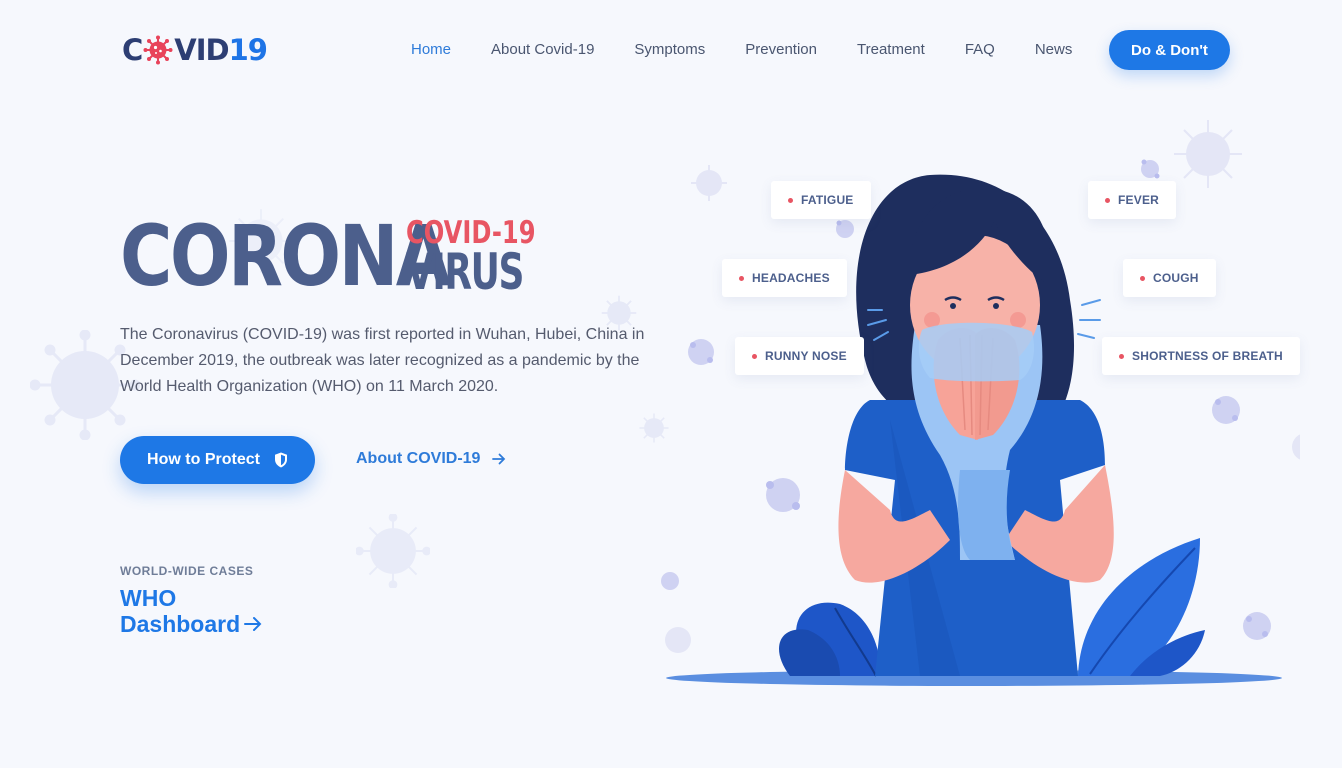  I want to click on nav-item-faq: FAQ, so click(980, 50).